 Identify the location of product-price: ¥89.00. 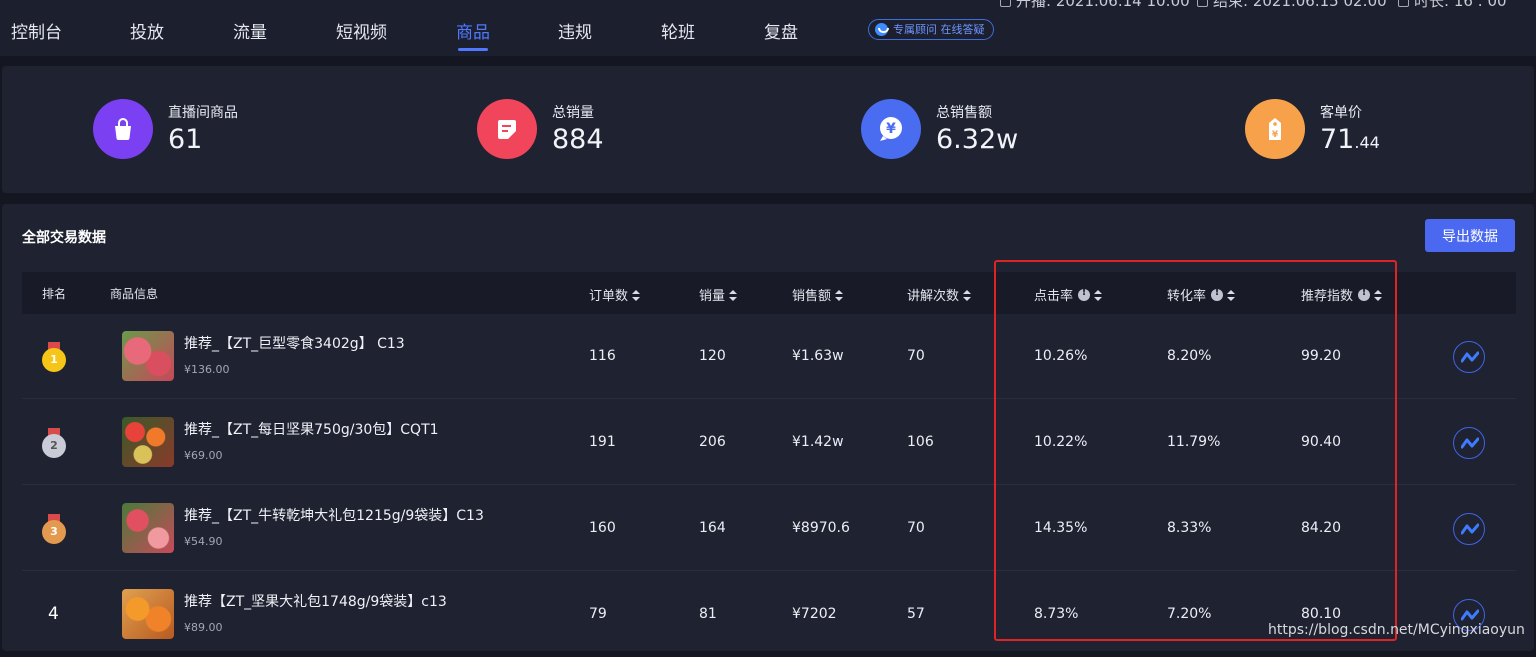
(203, 627).